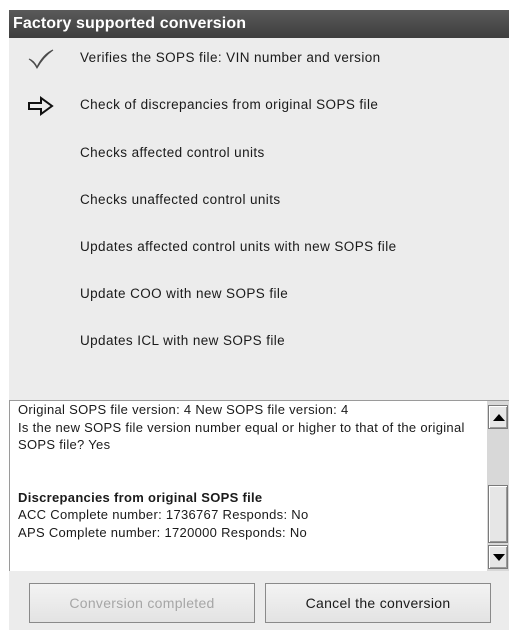  I want to click on arrow-up-icon, so click(499, 417).